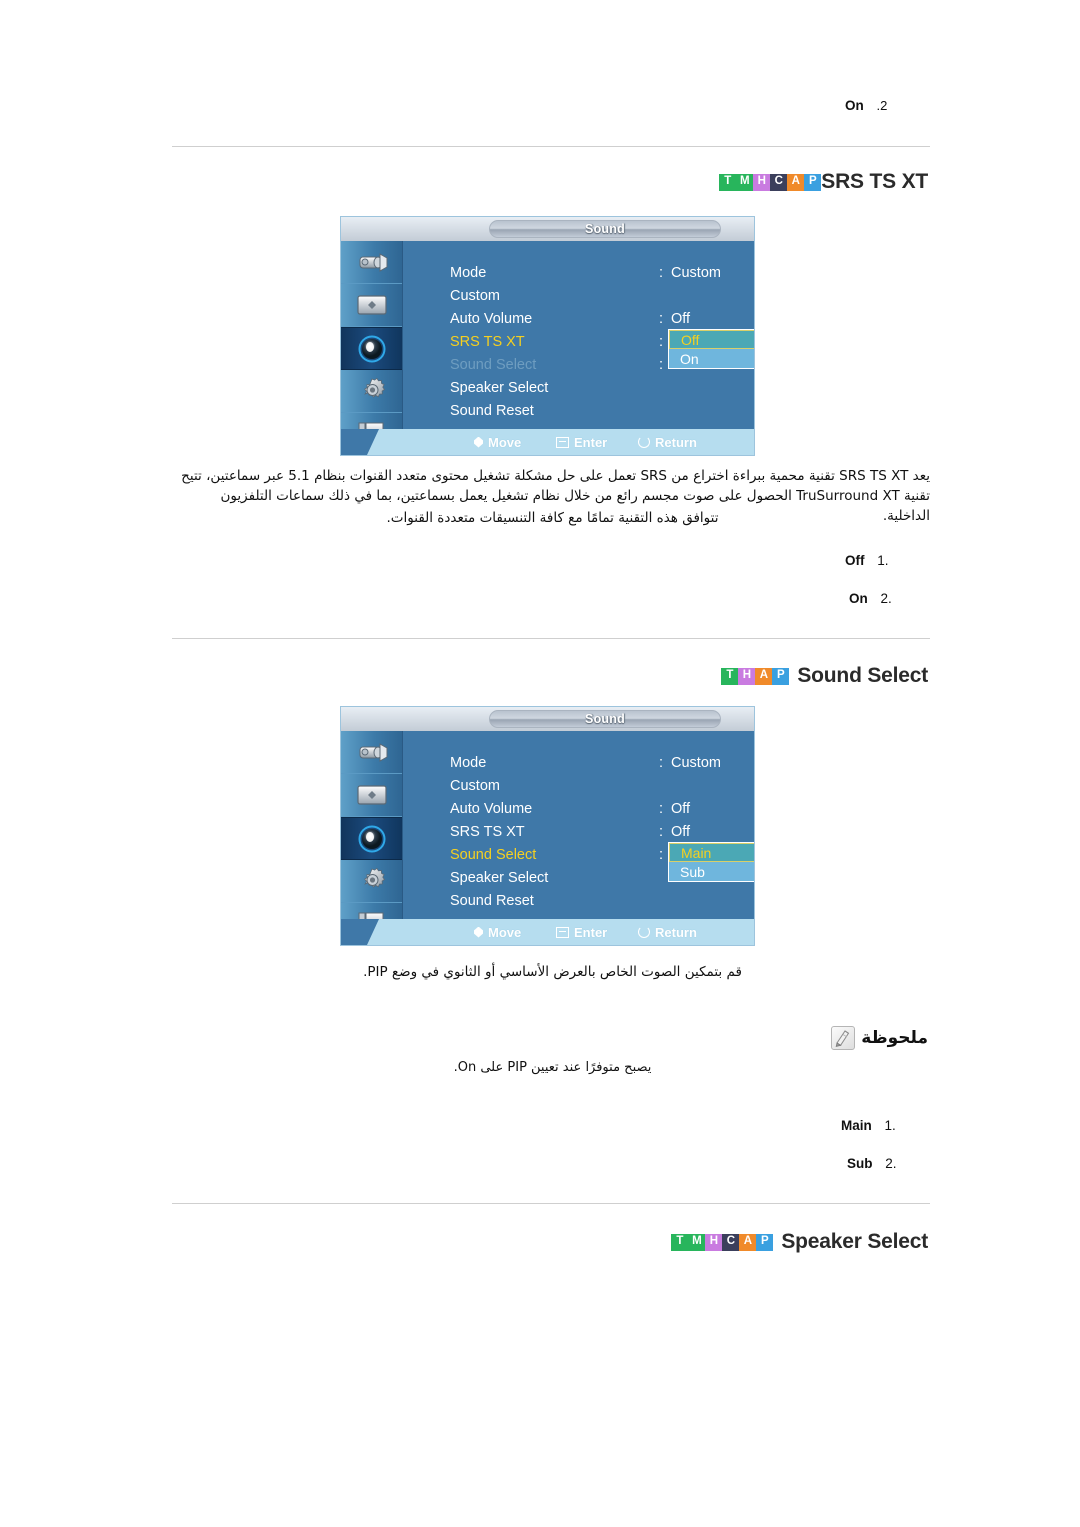 The image size is (1080, 1527). Describe the element at coordinates (868, 1125) in the screenshot. I see `option-sound-main: .1 Main` at that location.